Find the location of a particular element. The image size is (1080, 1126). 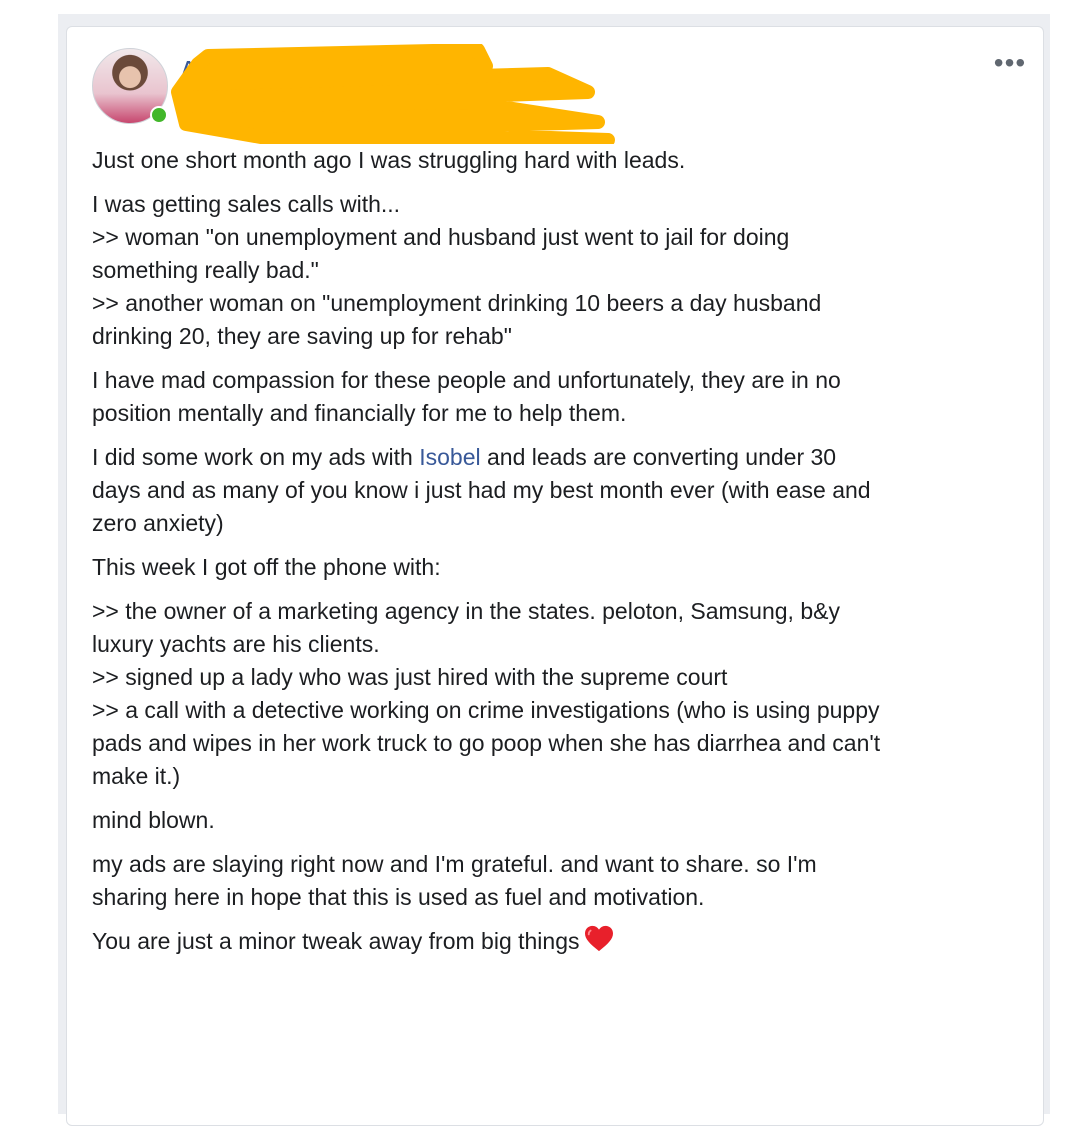

redaction-scribble is located at coordinates (393, 94).